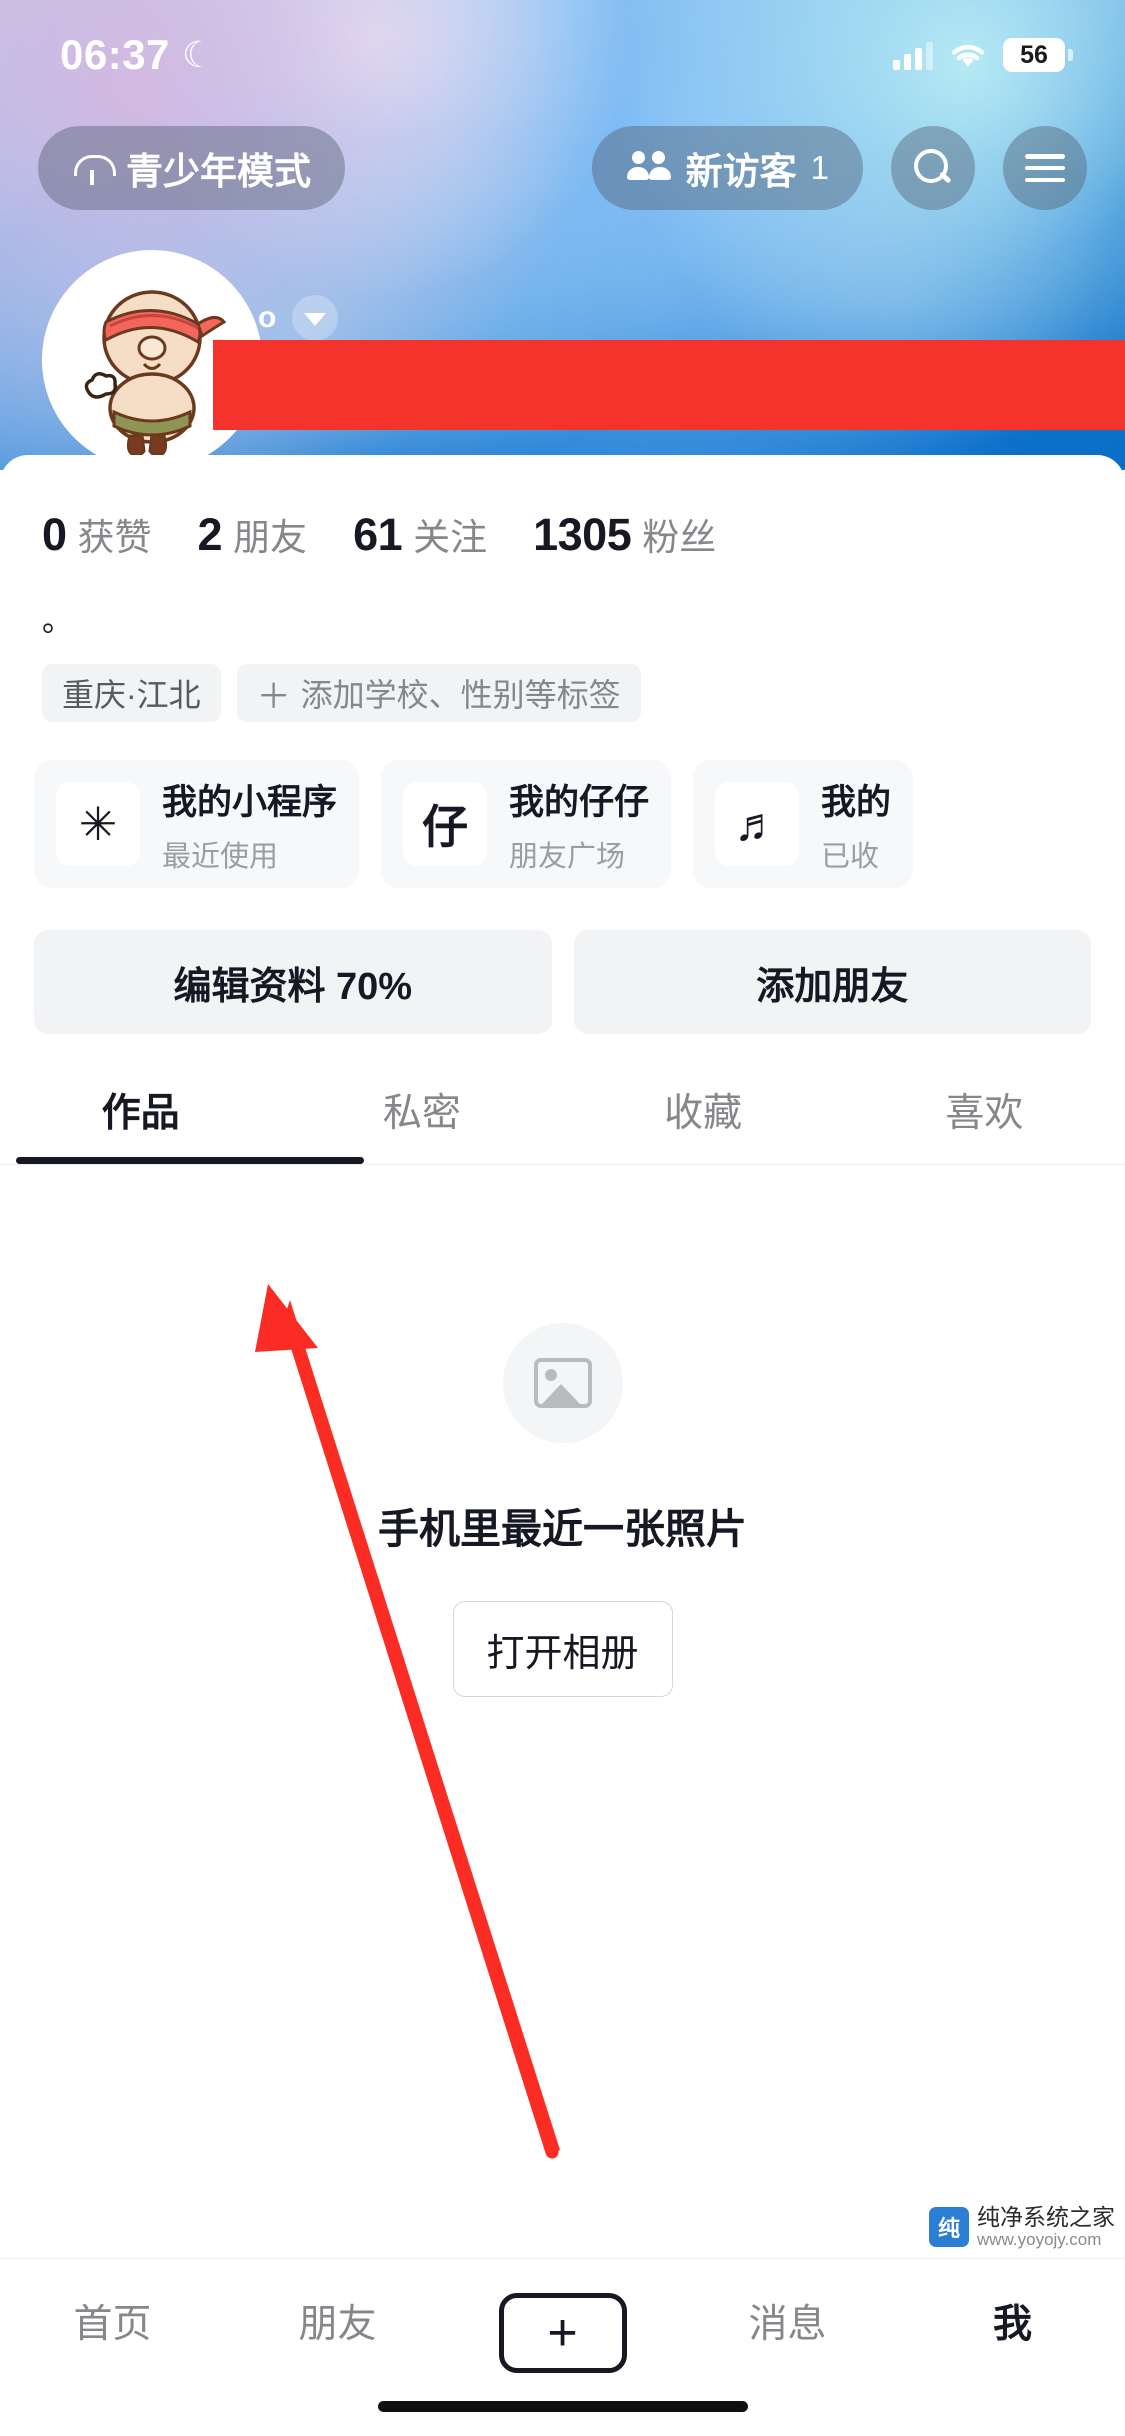 Image resolution: width=1125 pixels, height=2436 pixels. What do you see at coordinates (703, 1123) in the screenshot?
I see `tab-favorites: 收藏` at bounding box center [703, 1123].